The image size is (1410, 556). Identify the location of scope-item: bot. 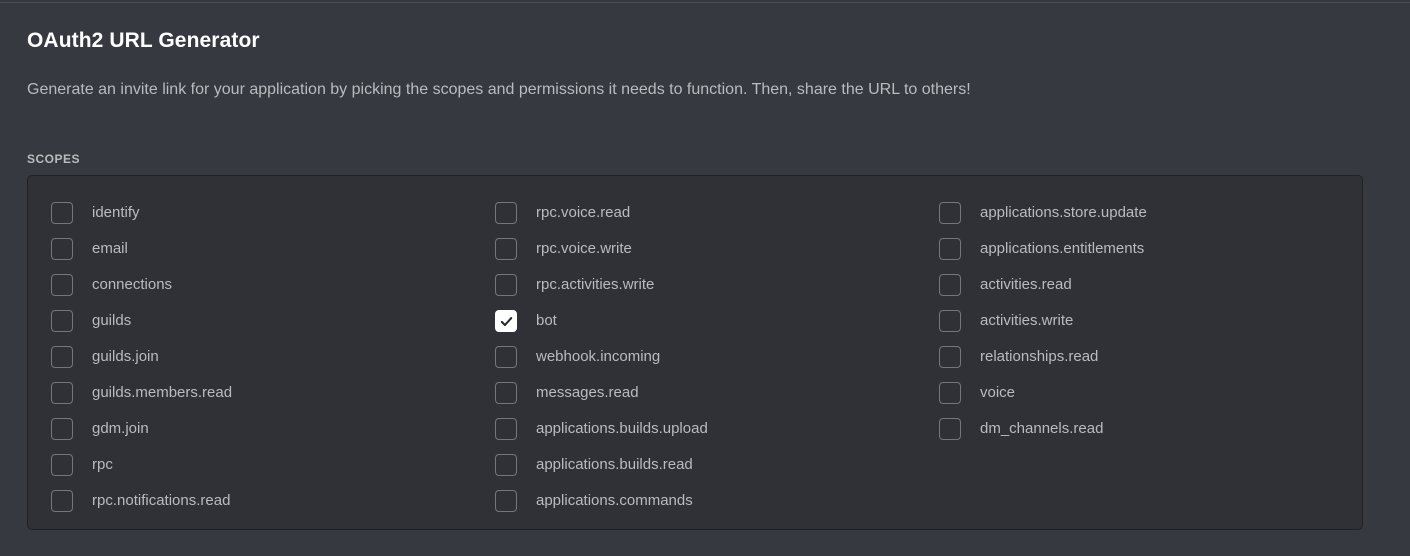
(717, 321).